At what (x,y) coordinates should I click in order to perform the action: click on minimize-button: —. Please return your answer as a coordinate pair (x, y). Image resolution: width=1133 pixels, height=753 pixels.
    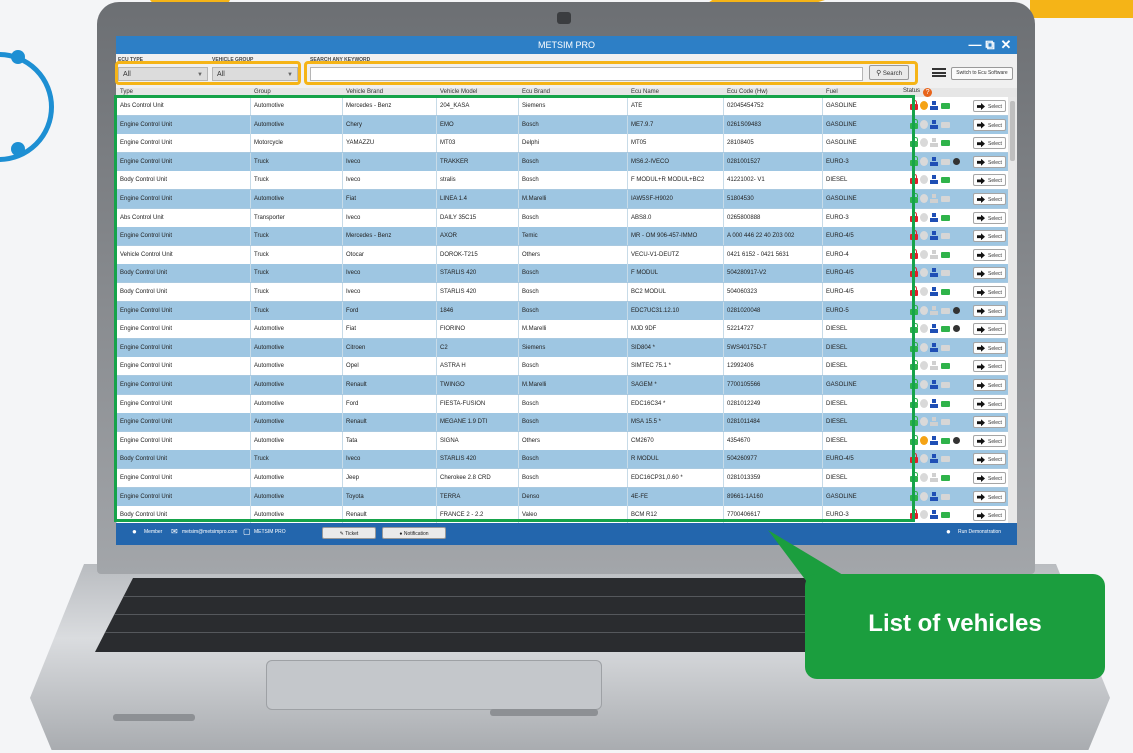
    Looking at the image, I should click on (975, 45).